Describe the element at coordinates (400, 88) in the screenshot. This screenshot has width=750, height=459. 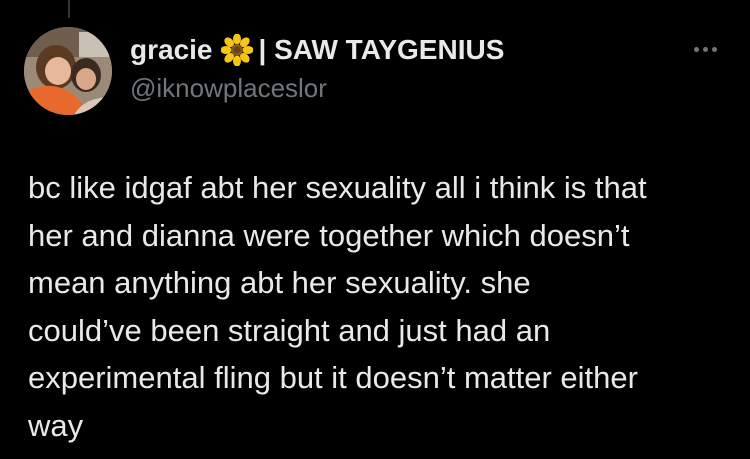
I see `user-handle: @iknowplaceslor` at that location.